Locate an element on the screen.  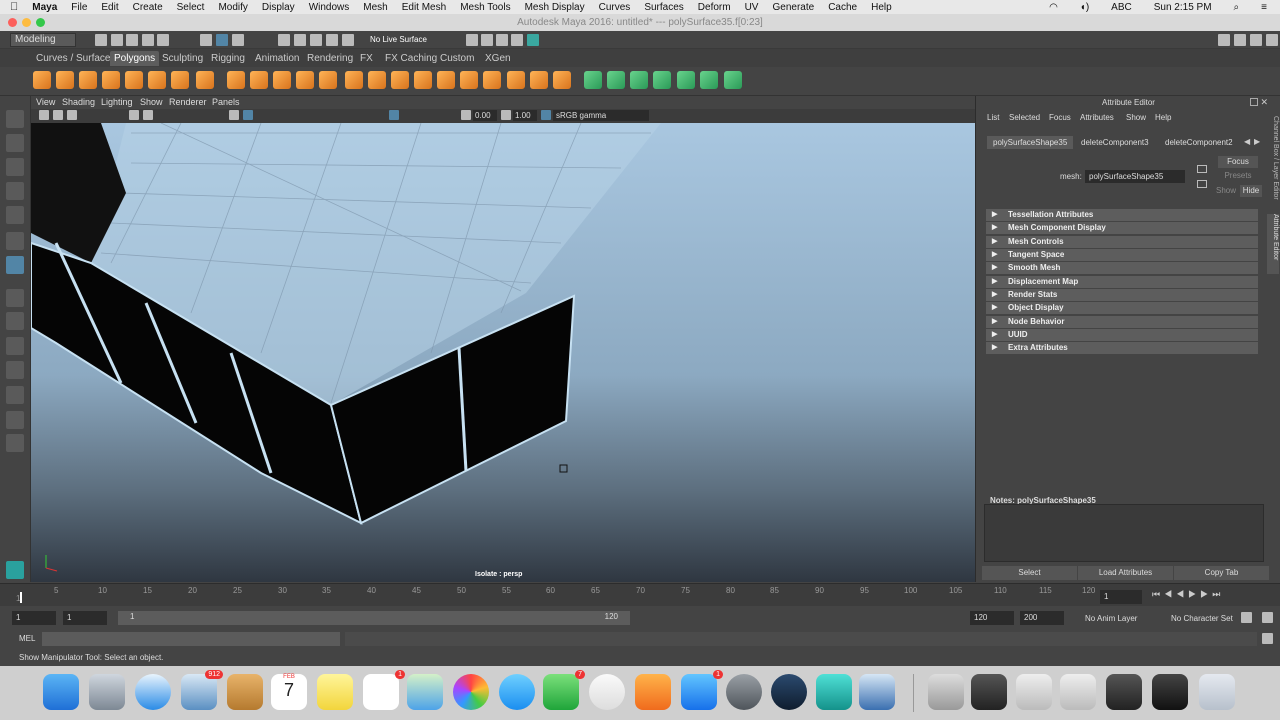
input-source: ABC is located at coordinates (1121, 7).